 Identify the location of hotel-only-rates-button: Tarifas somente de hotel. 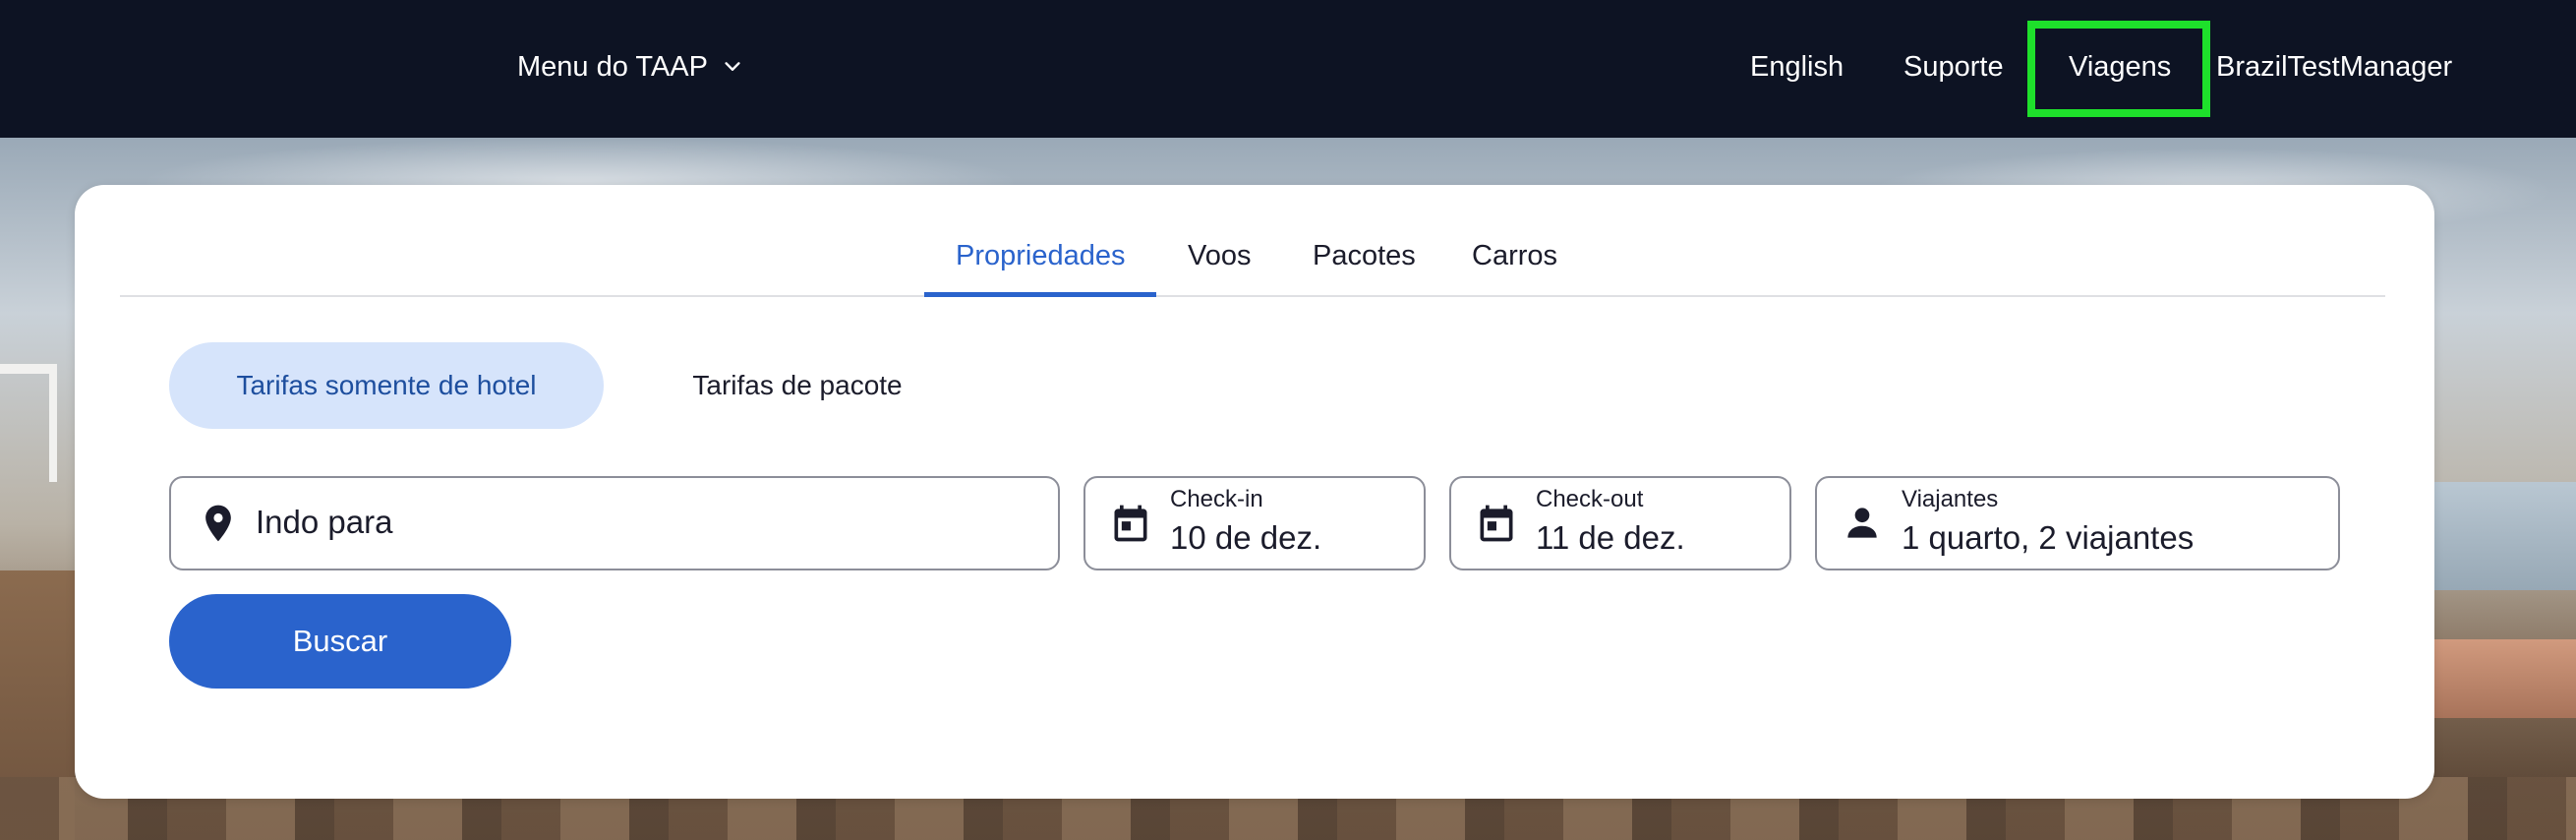
(386, 385).